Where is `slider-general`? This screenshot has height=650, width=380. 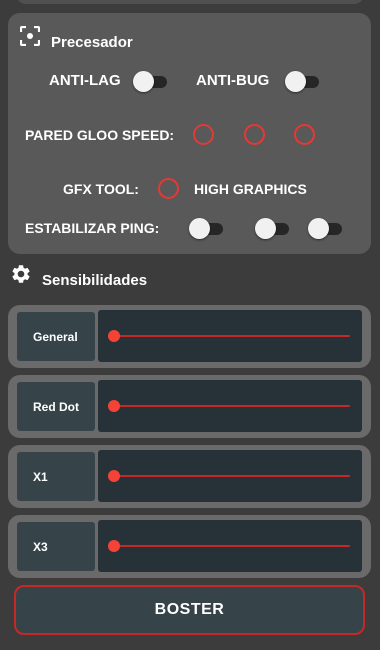
slider-general is located at coordinates (230, 336).